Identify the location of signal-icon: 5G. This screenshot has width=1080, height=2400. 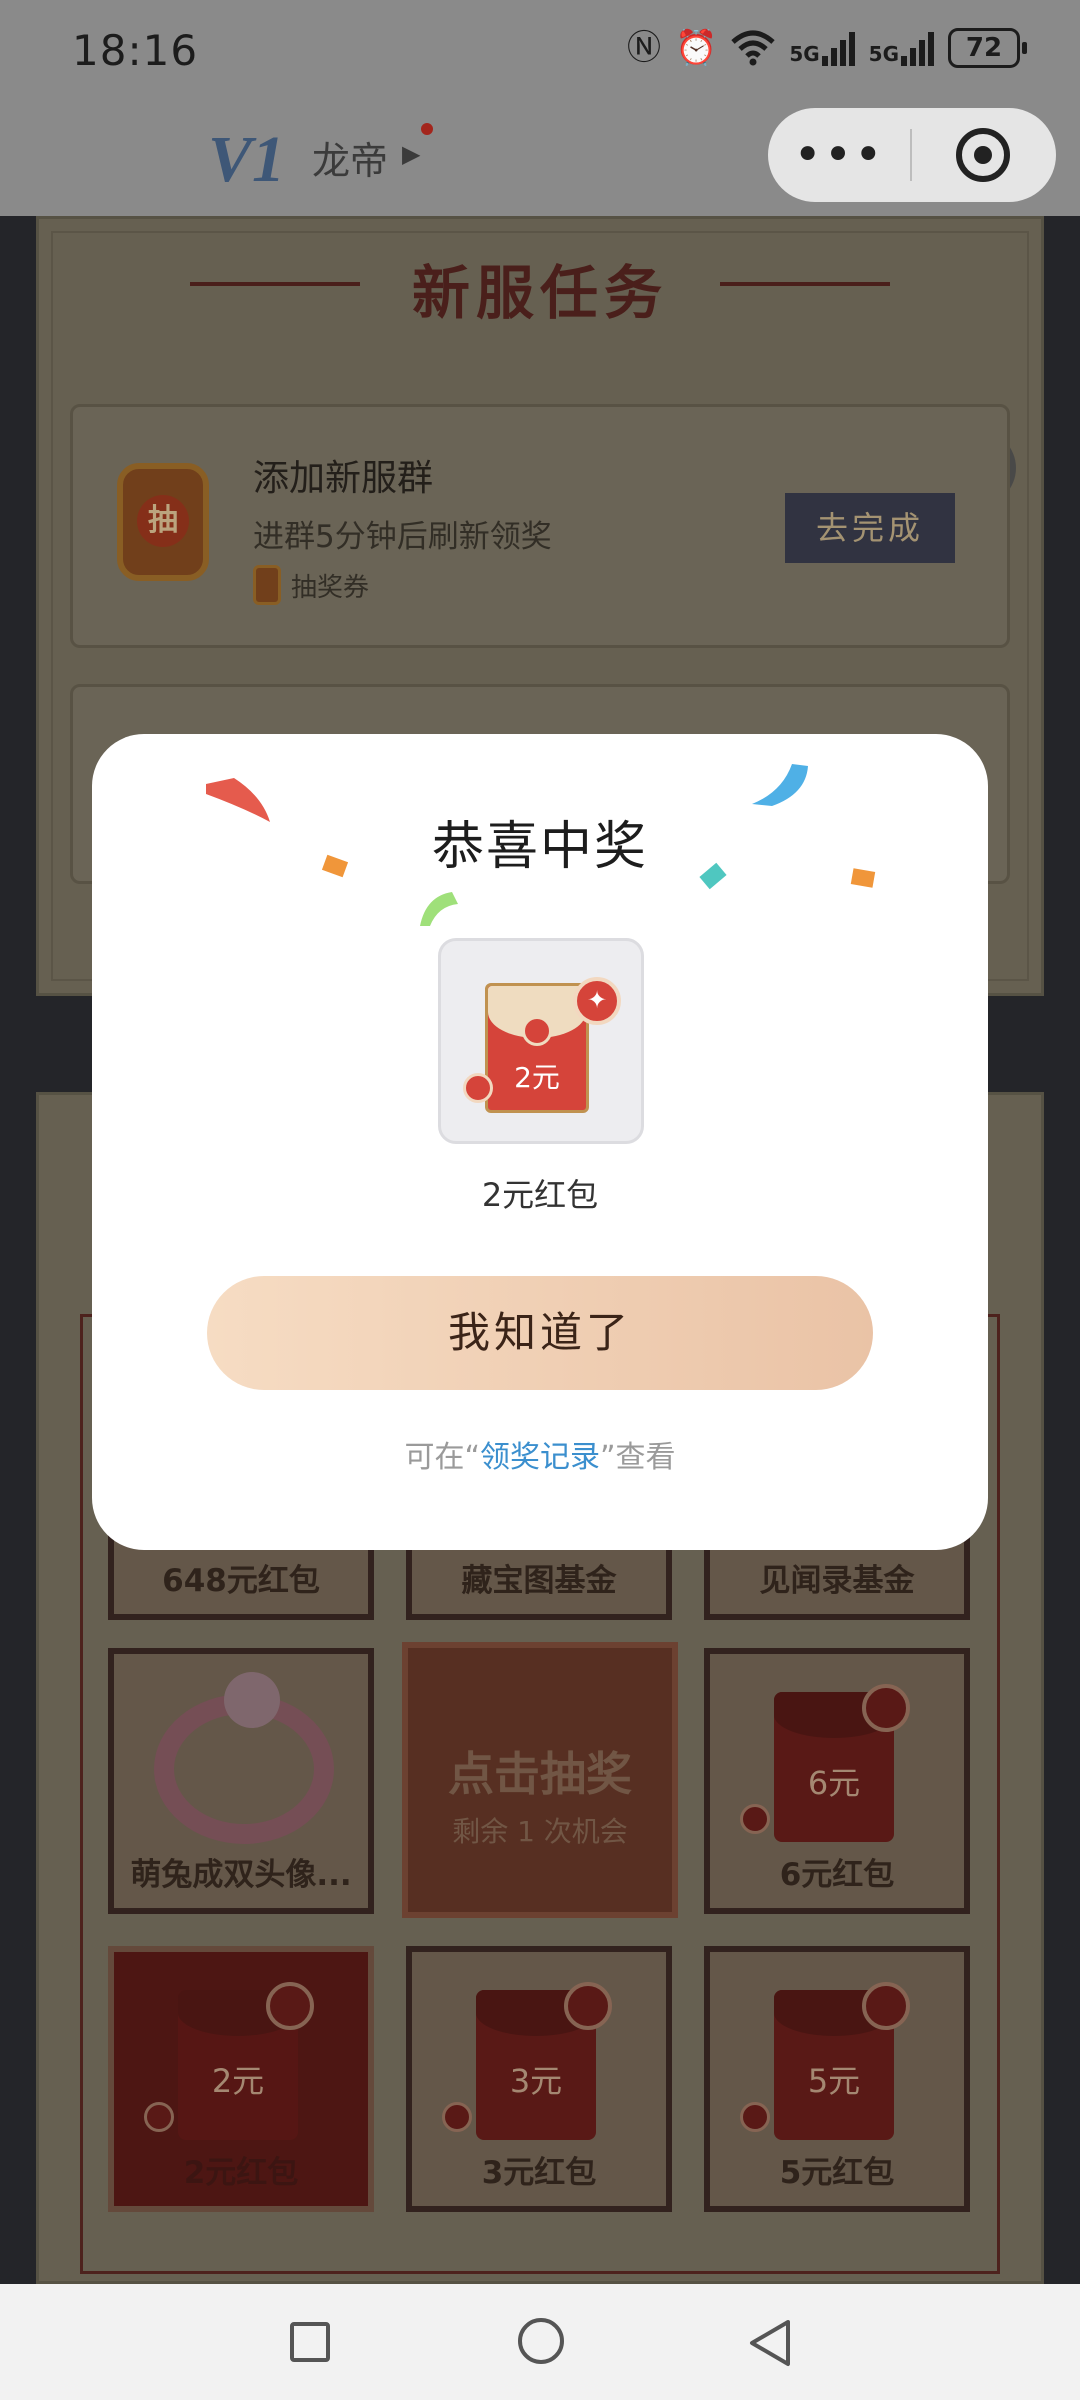
(822, 48).